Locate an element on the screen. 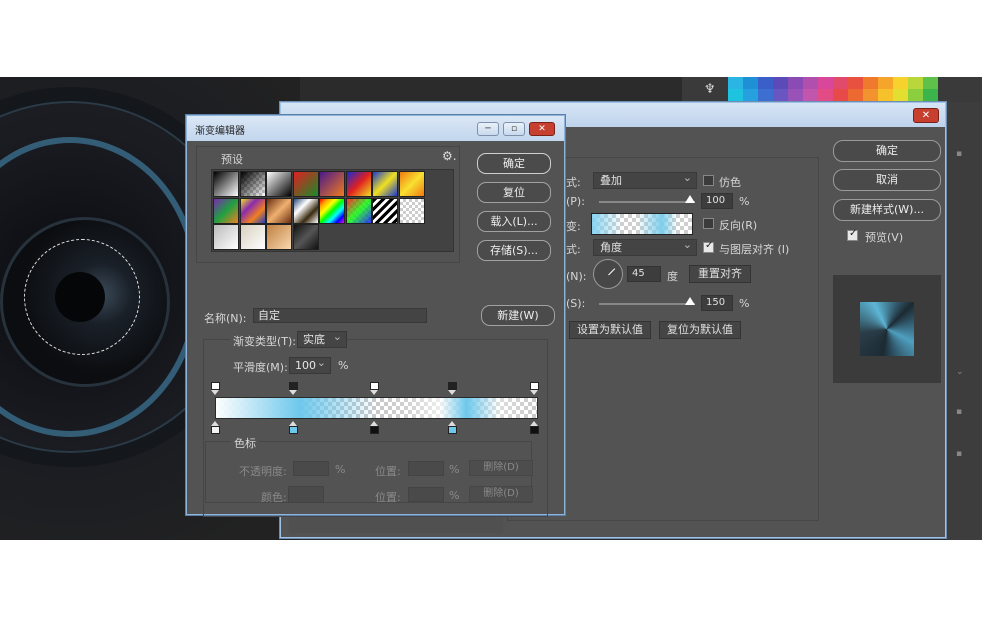 The height and width of the screenshot is (619, 982). preset-yellow-violet-orange-blue is located at coordinates (252, 210).